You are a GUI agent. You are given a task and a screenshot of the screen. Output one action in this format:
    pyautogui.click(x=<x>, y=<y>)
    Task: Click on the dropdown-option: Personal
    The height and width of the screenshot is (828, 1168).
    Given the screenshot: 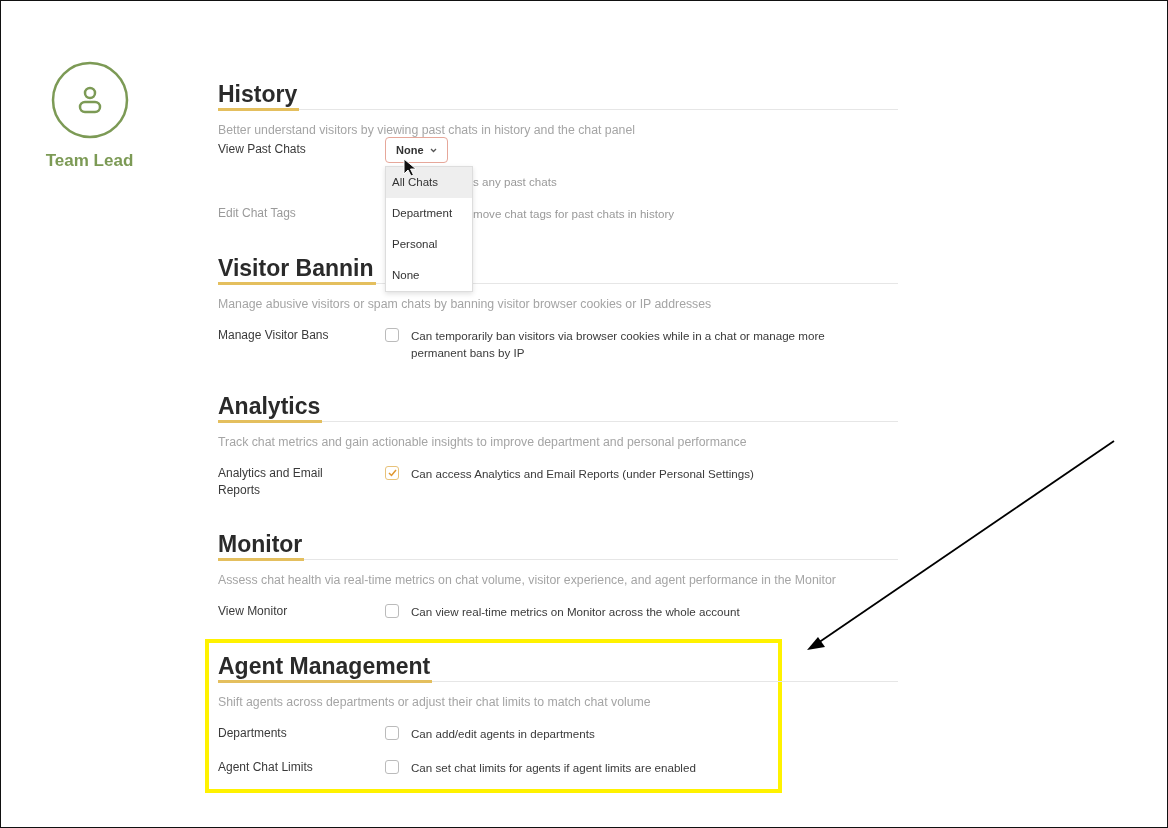 What is the action you would take?
    pyautogui.click(x=429, y=244)
    